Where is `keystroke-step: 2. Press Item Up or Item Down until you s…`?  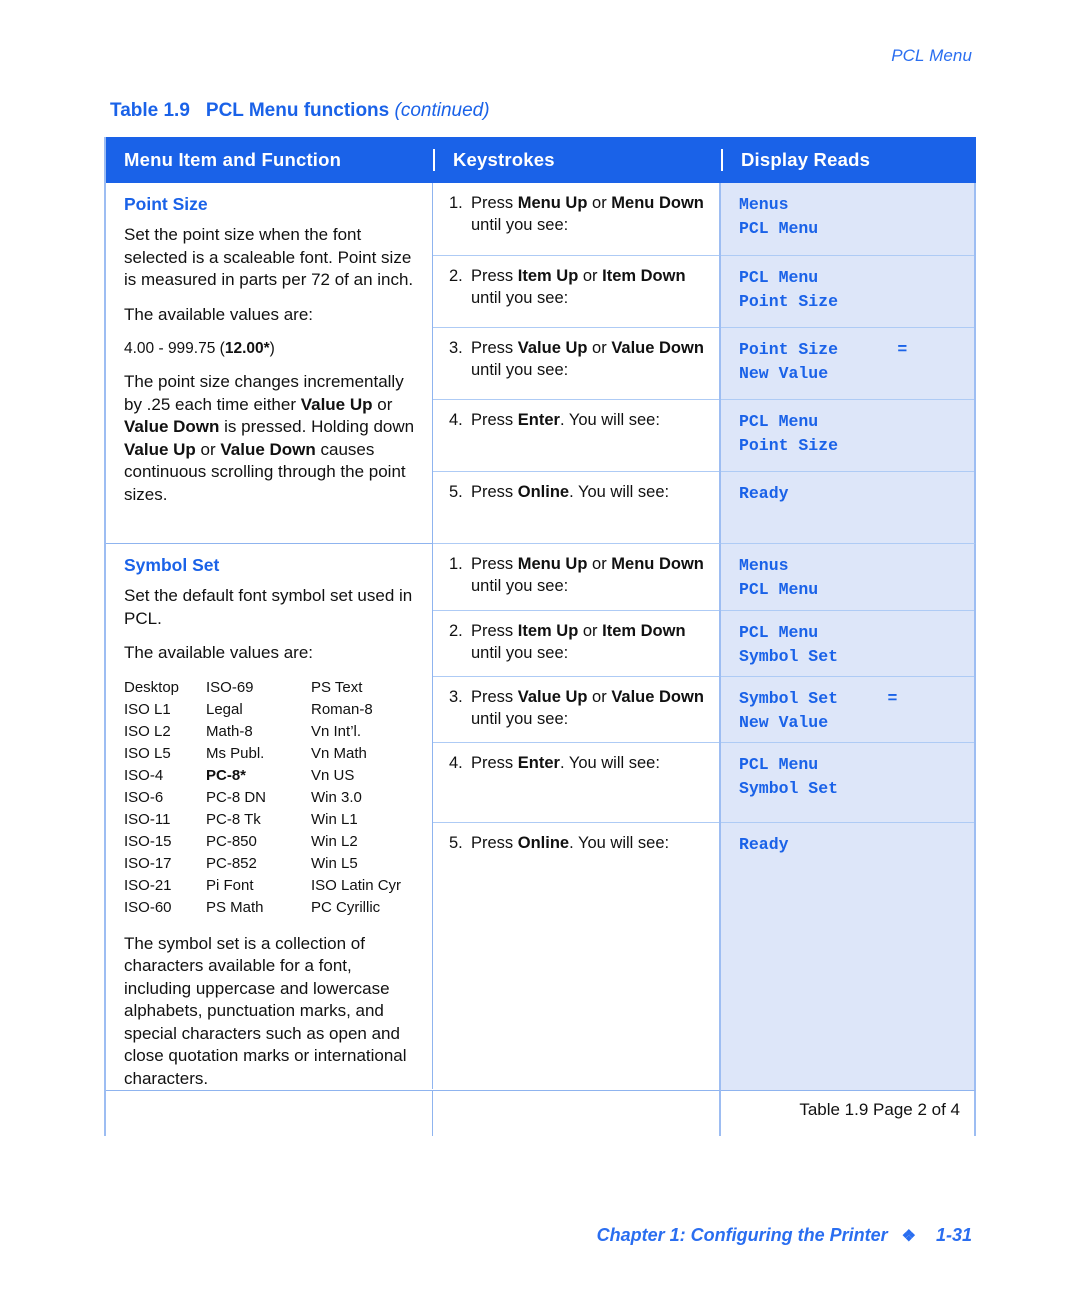 keystroke-step: 2. Press Item Up or Item Down until you s… is located at coordinates (576, 643).